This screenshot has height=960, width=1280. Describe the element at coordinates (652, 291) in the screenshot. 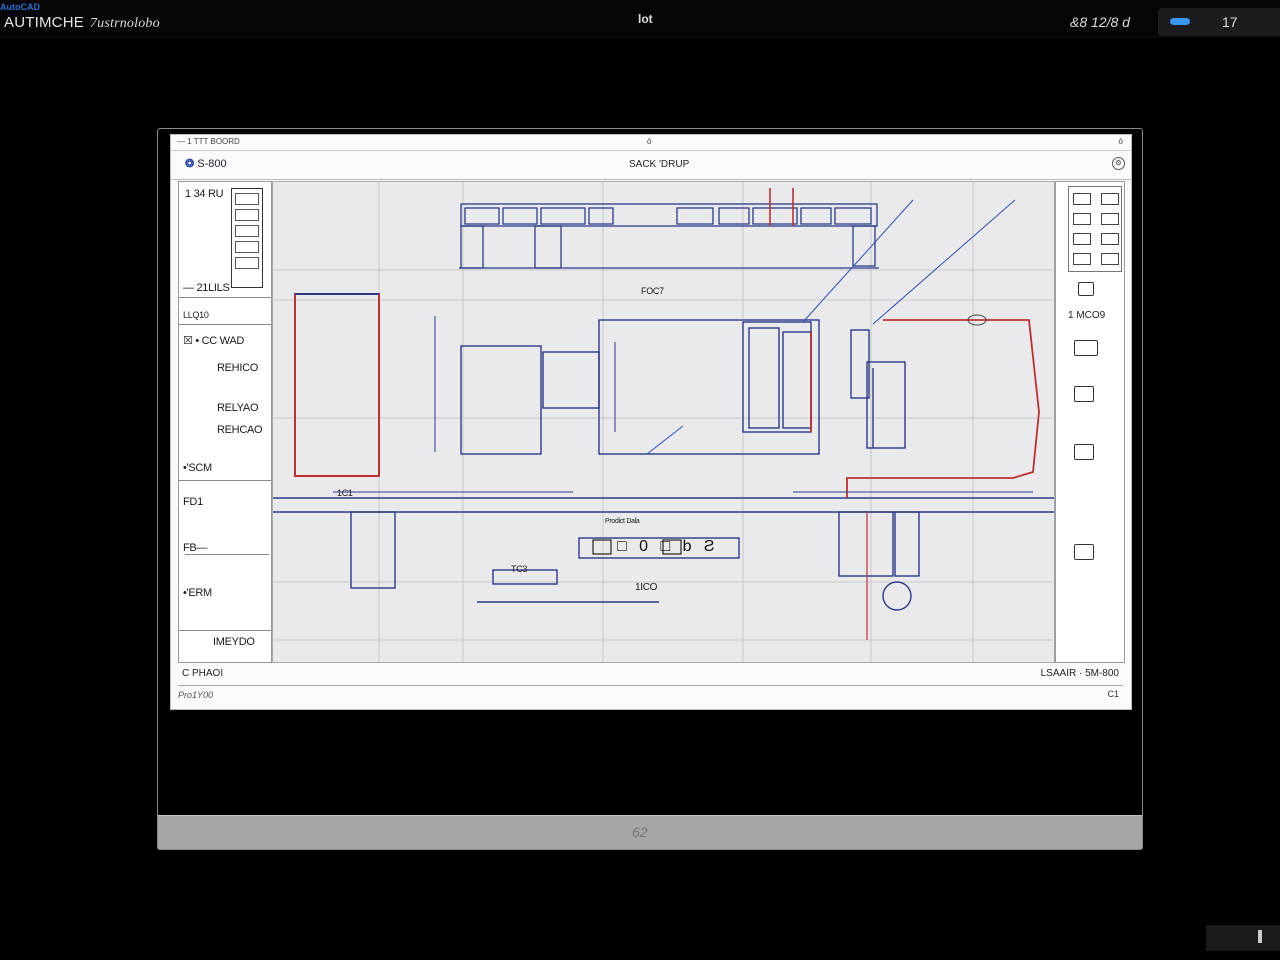

I see `dimension-label-1: FOC7` at that location.